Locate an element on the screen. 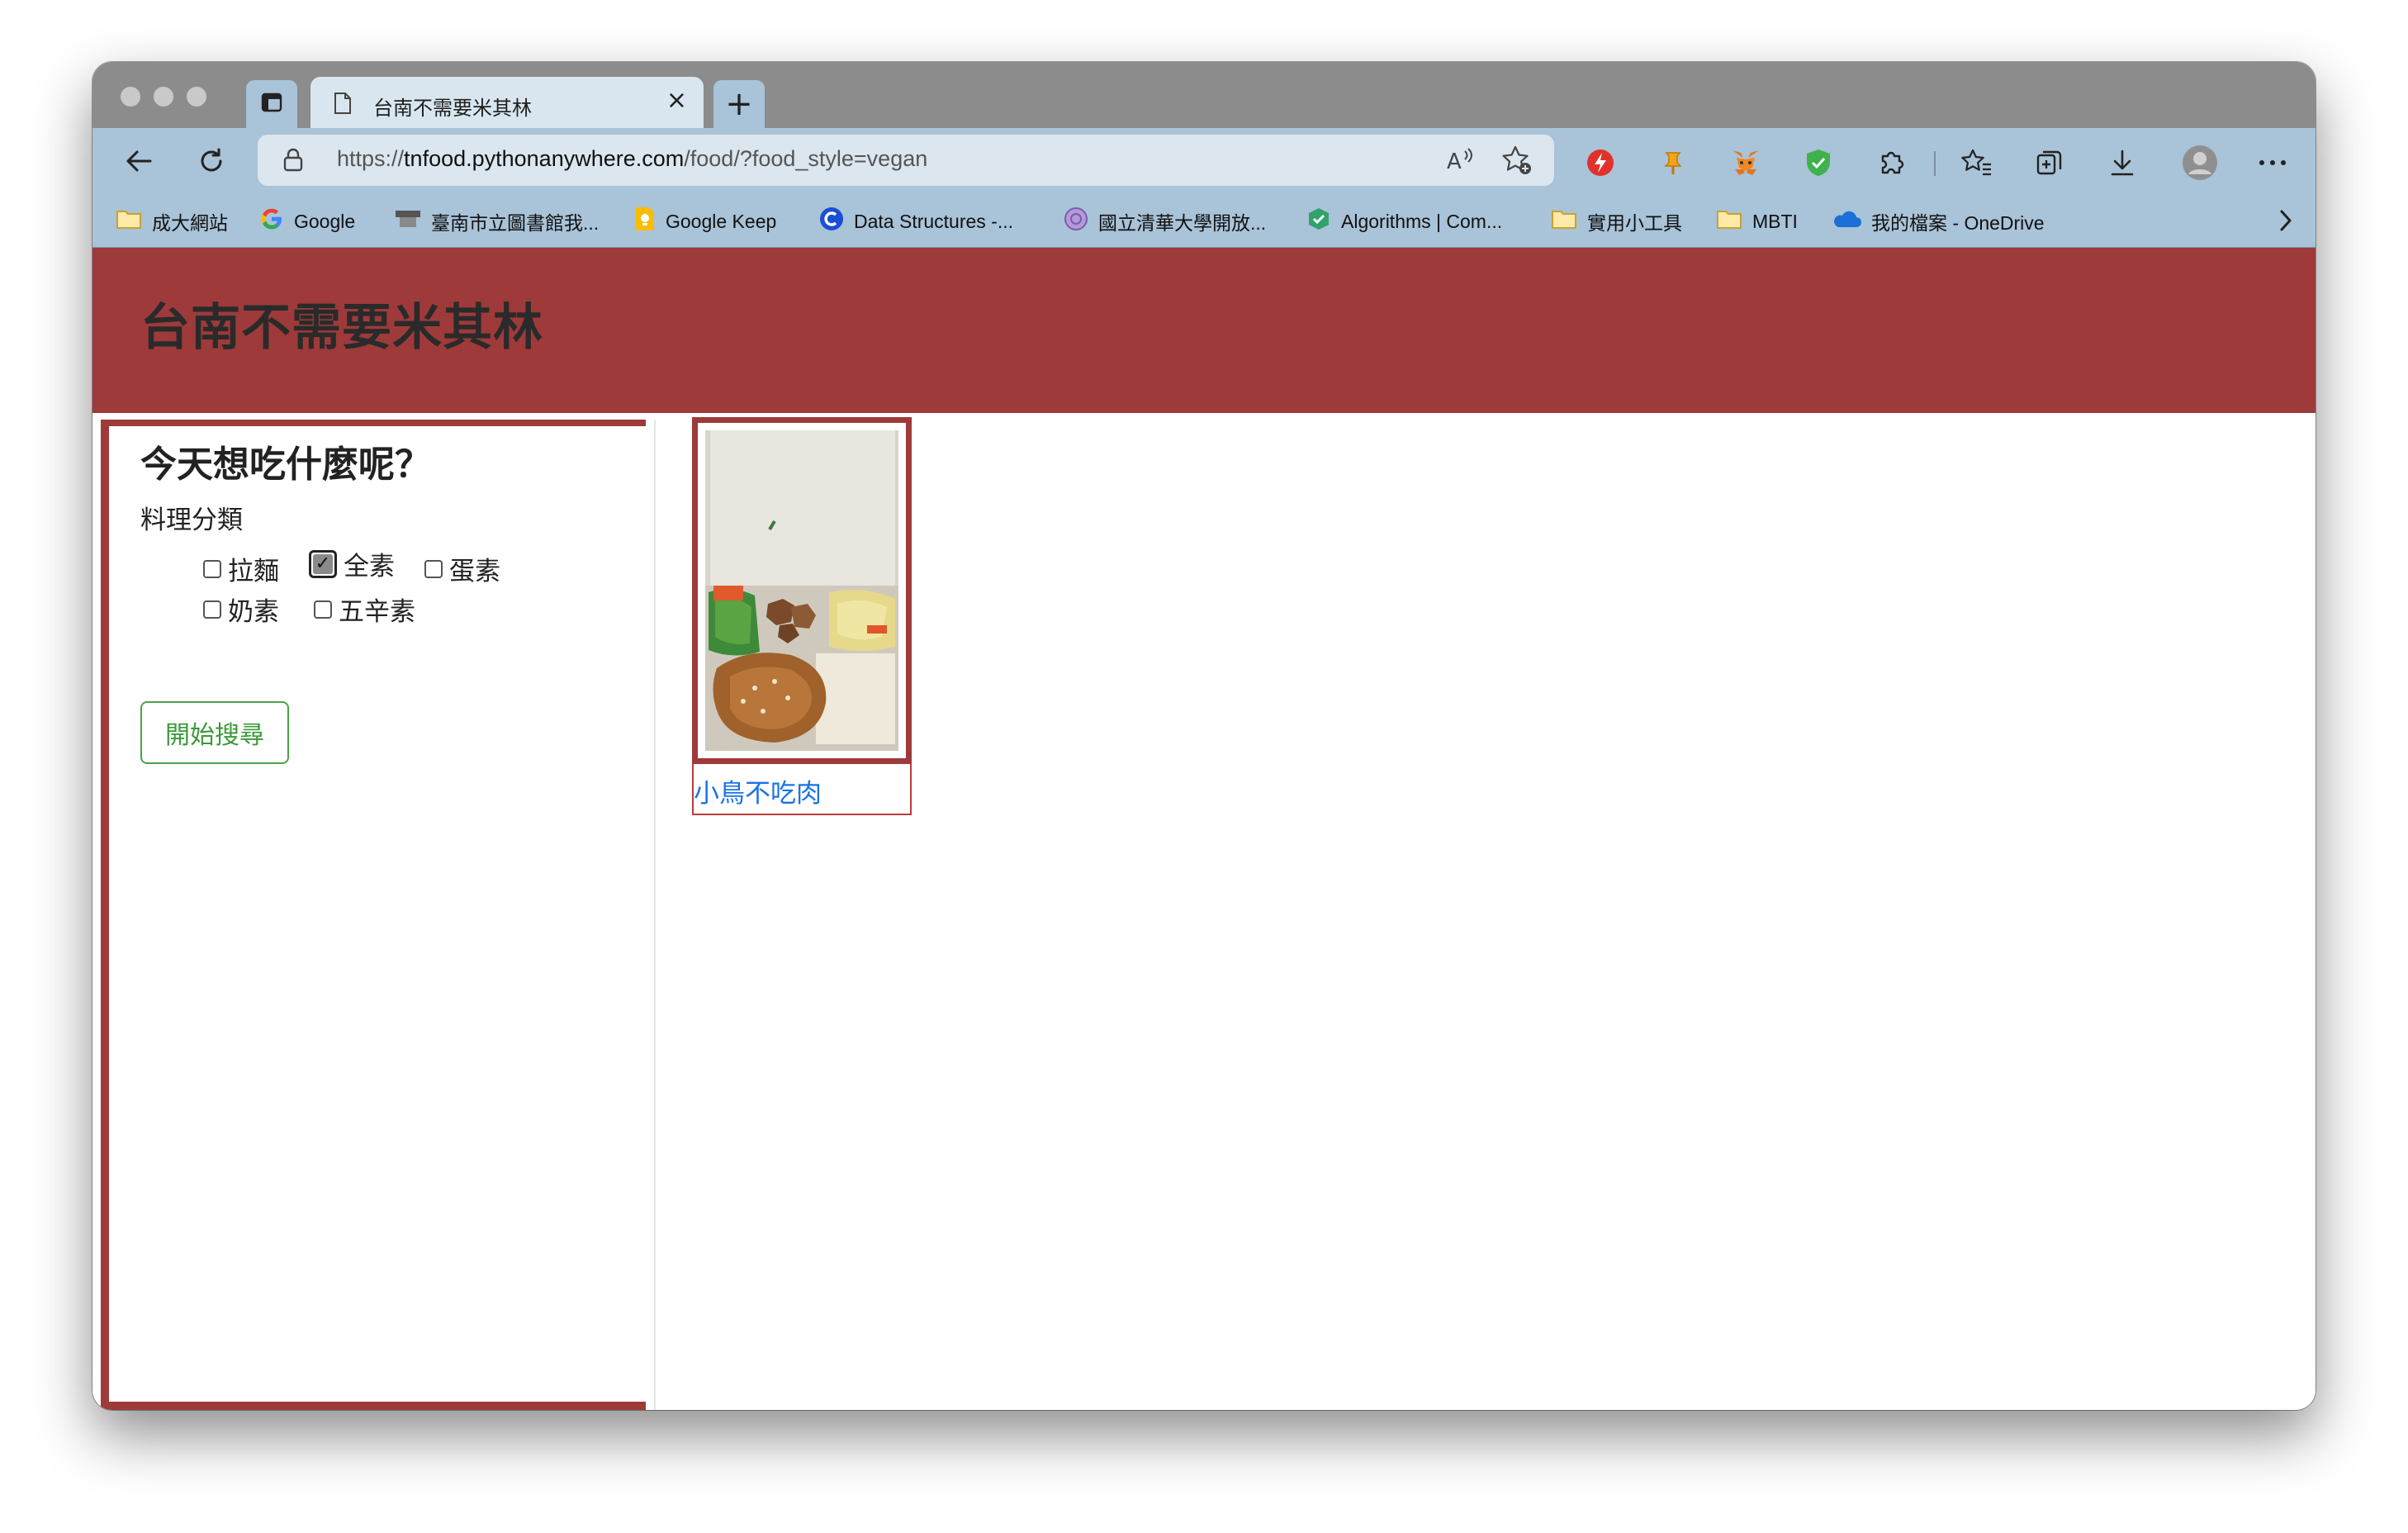  bookmark-label: Google Keep is located at coordinates (721, 221).